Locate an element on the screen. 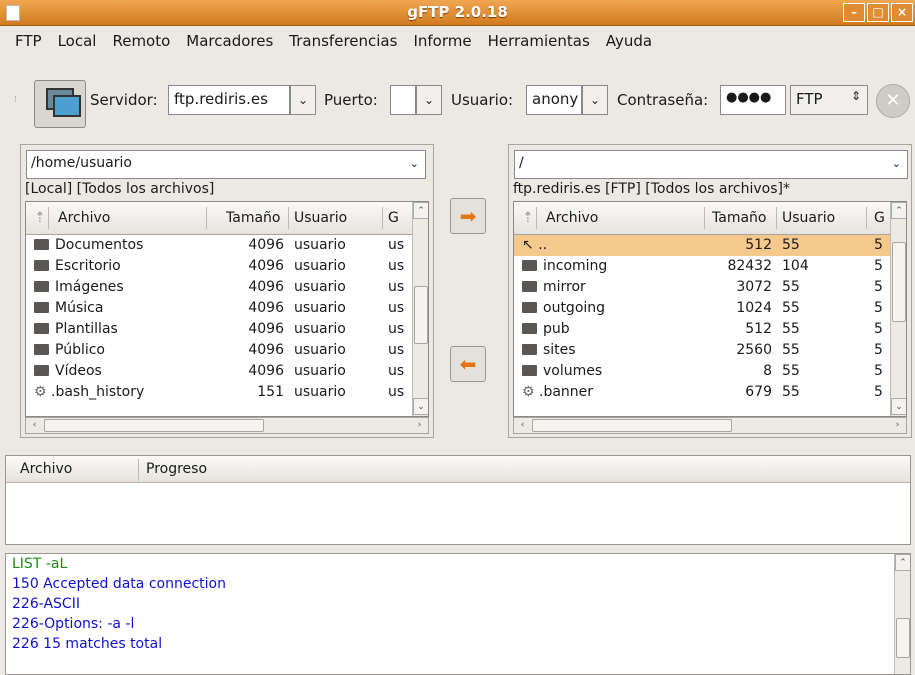 This screenshot has width=915, height=675. remote-path-combo: / ⌄ is located at coordinates (711, 164).